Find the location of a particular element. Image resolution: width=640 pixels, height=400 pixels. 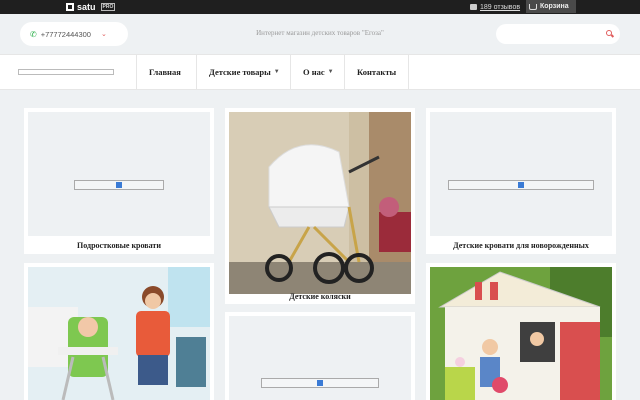

category-title: Детские кровати для новорожденных is located at coordinates (521, 245).